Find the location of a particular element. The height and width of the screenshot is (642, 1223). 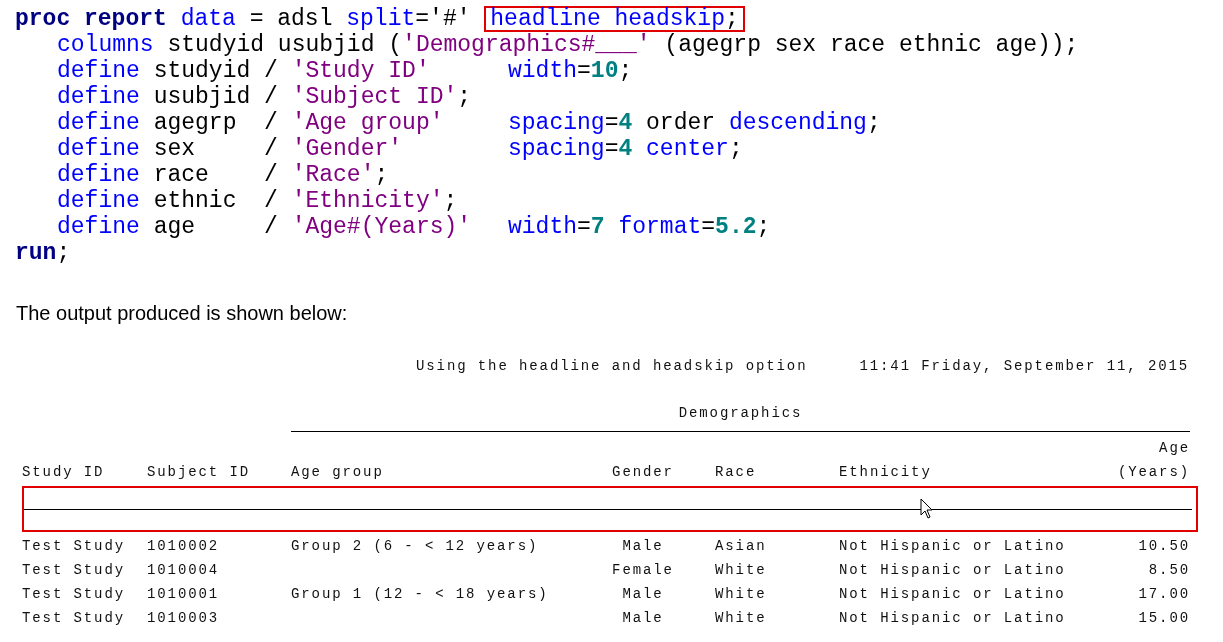

code-token: usubjid / is located at coordinates (215, 97).